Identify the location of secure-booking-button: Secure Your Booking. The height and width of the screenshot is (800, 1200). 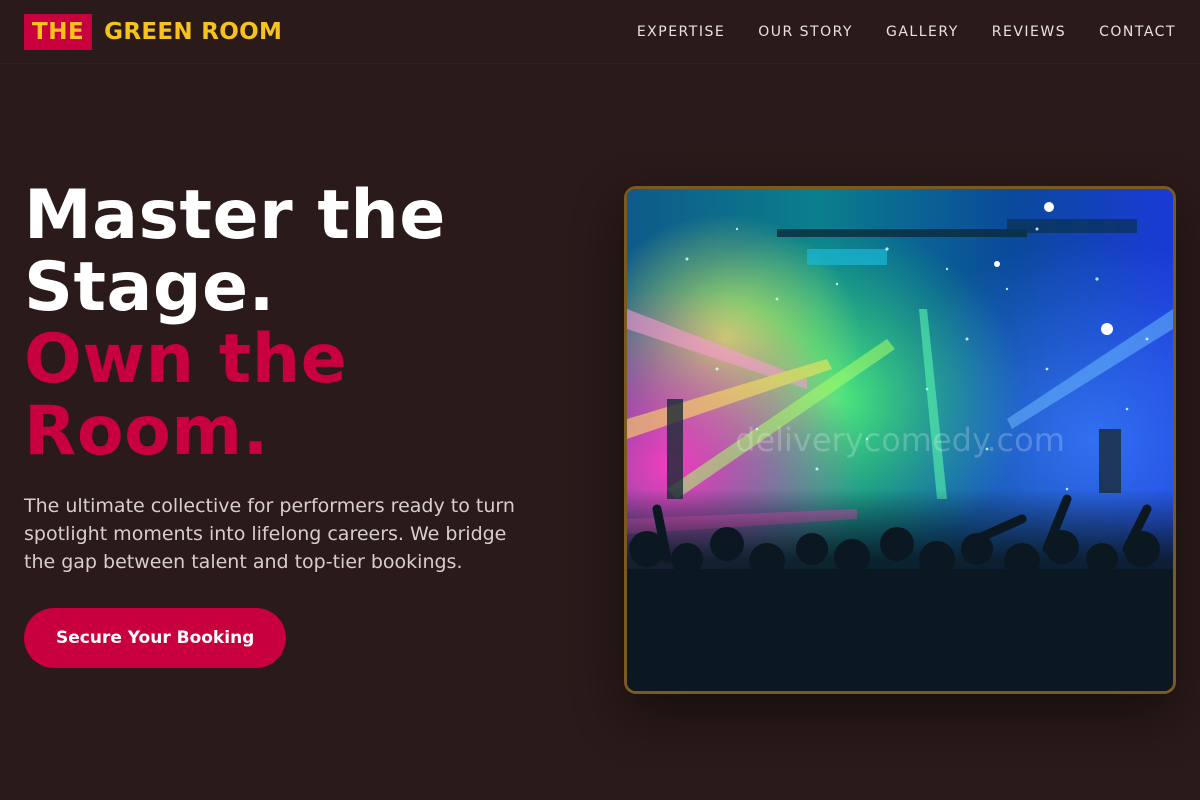
(155, 638).